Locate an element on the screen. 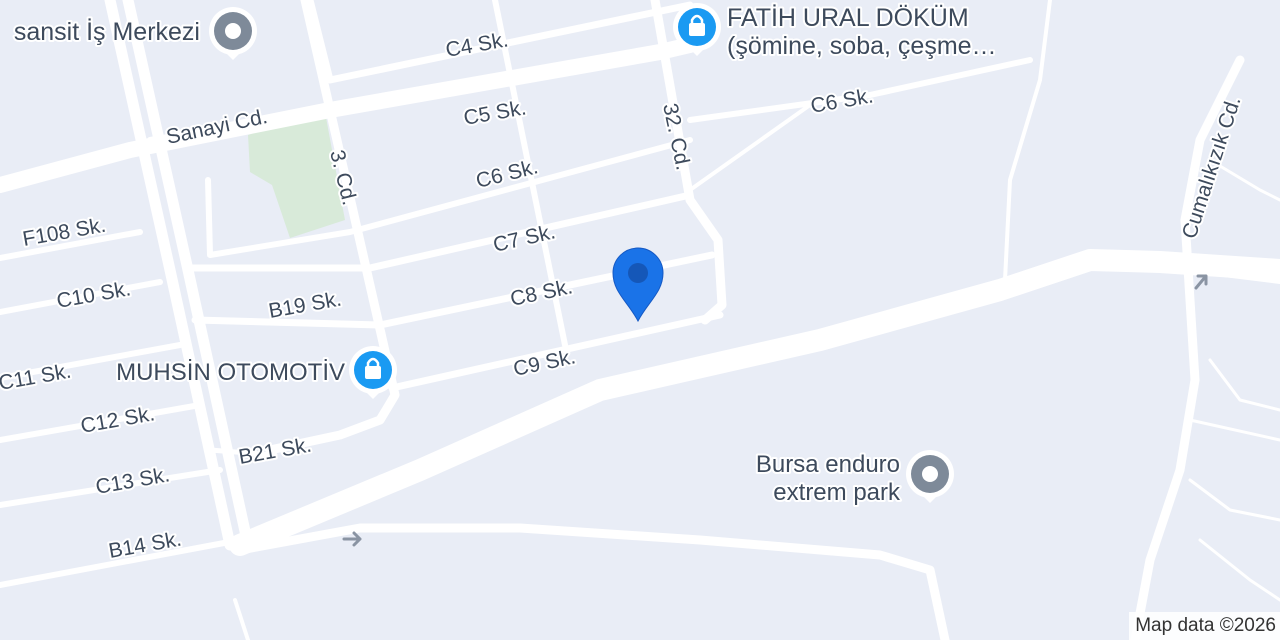  poi-label-bursa-line2: extrem park is located at coordinates (837, 492).